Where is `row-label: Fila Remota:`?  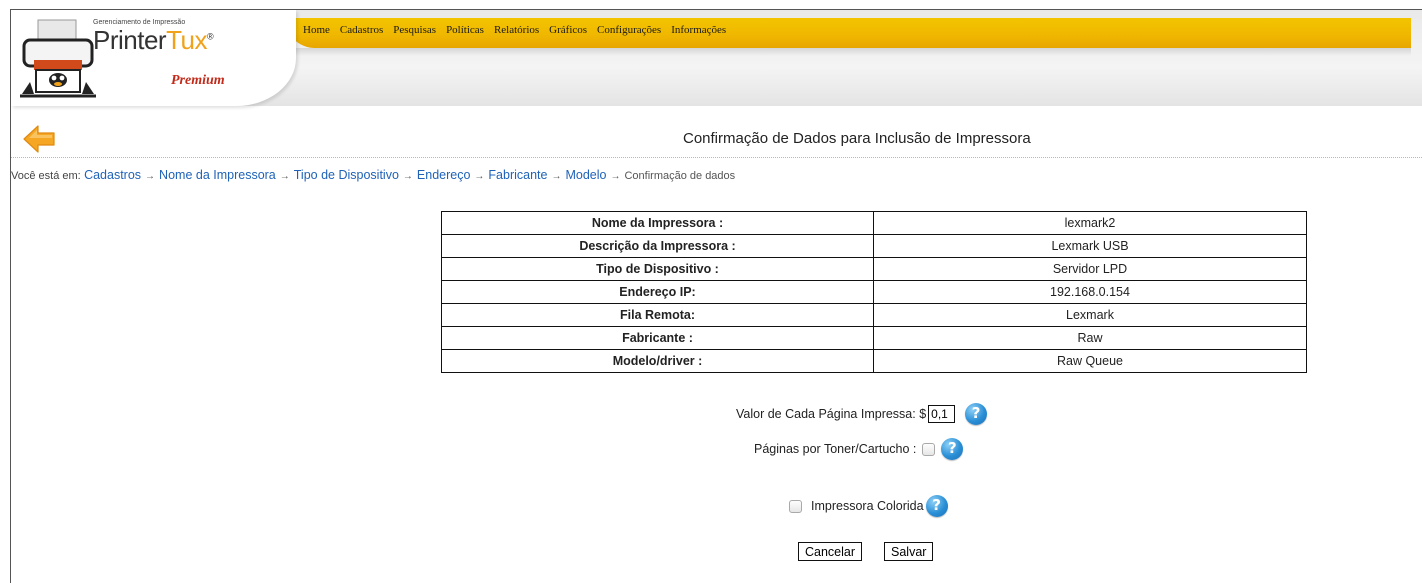
row-label: Fila Remota: is located at coordinates (657, 315).